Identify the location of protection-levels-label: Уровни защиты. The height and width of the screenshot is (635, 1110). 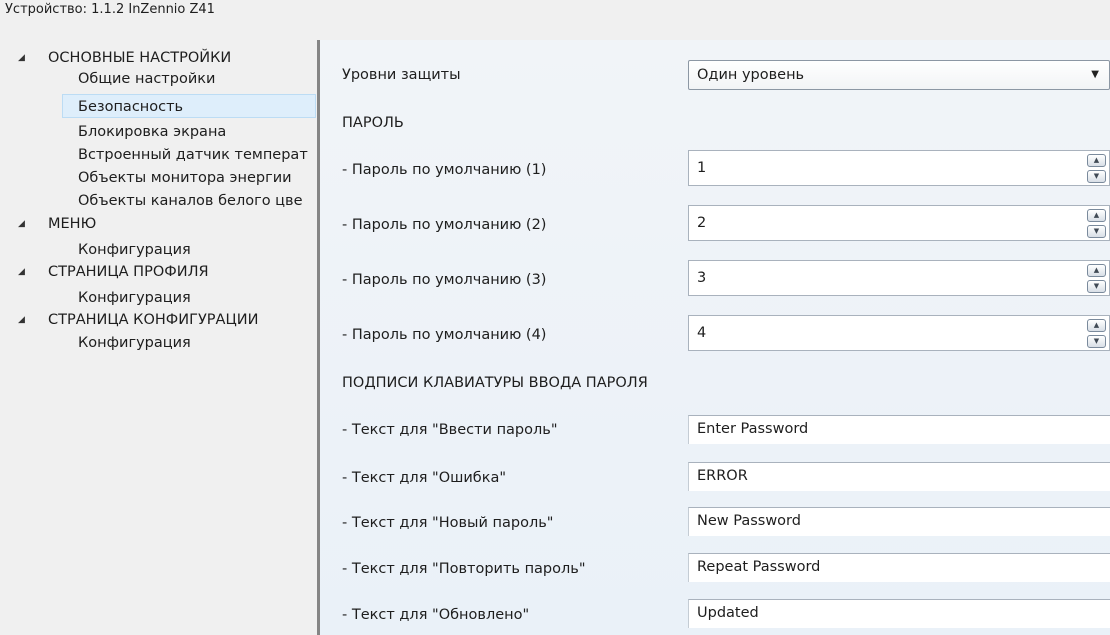
(401, 75).